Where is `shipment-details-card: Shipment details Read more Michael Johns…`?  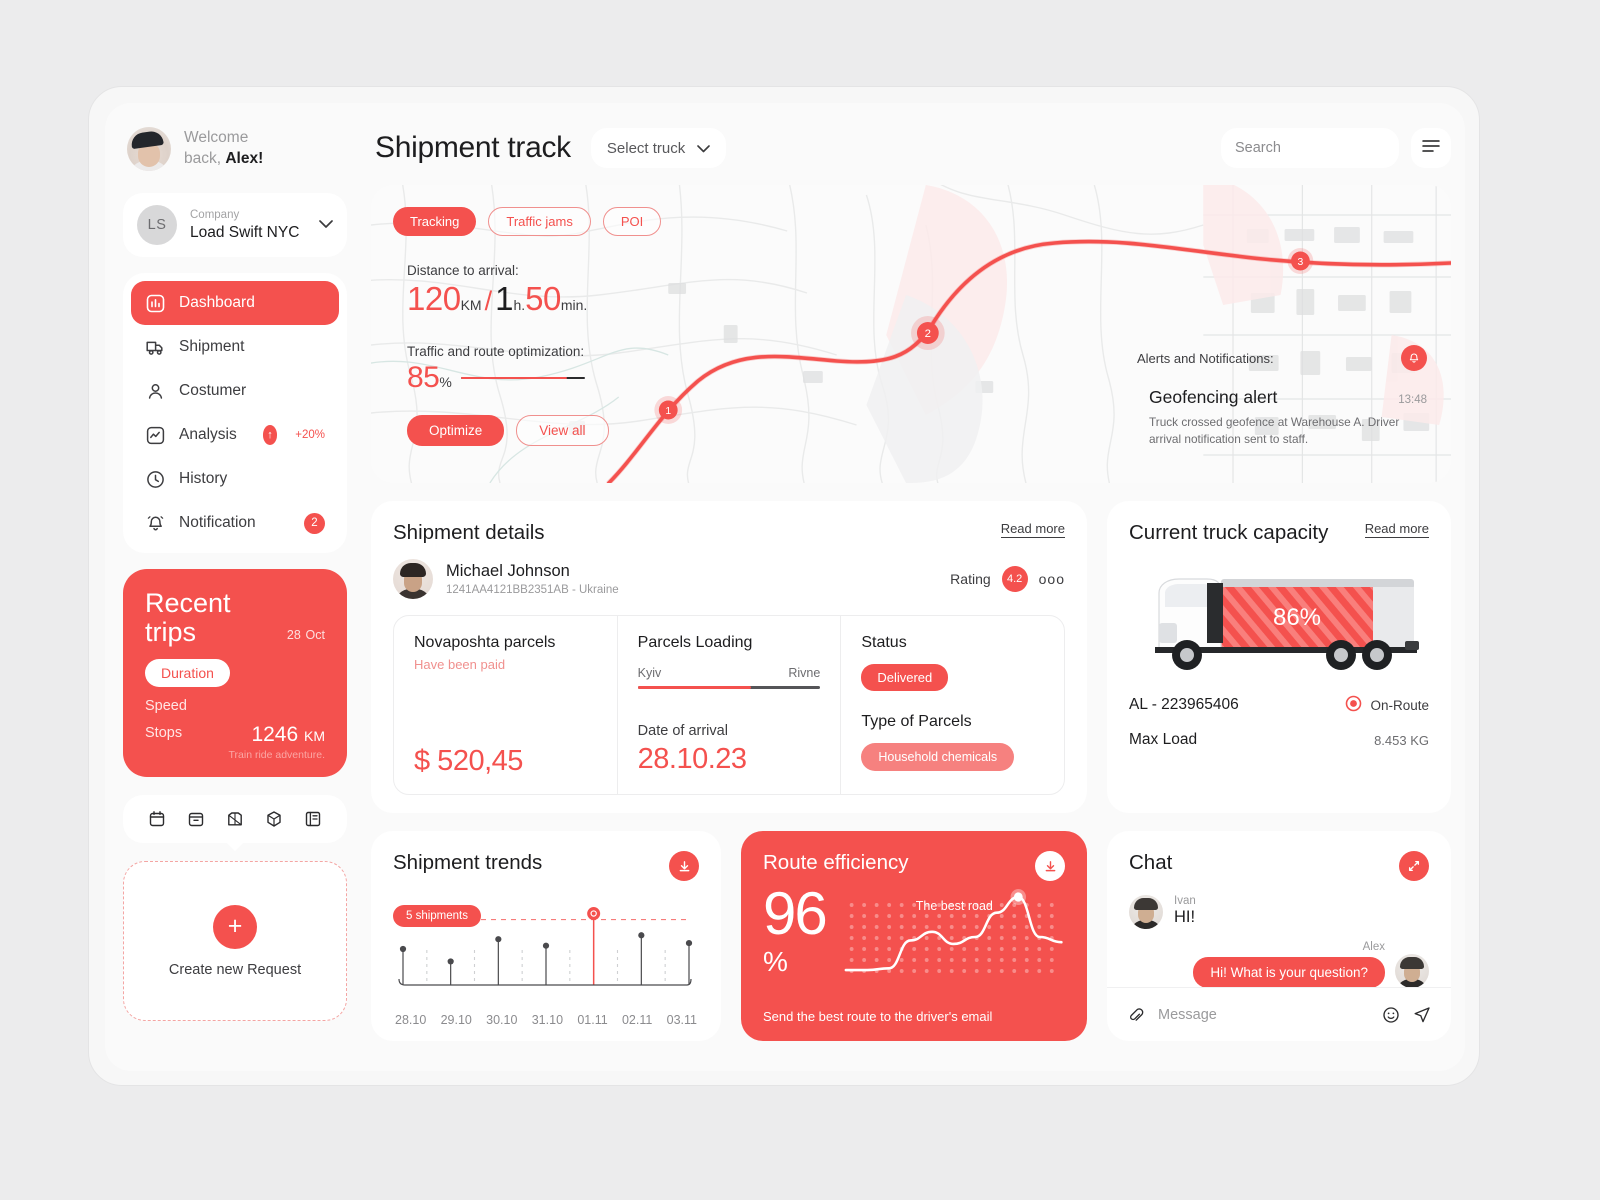 shipment-details-card: Shipment details Read more Michael Johns… is located at coordinates (729, 657).